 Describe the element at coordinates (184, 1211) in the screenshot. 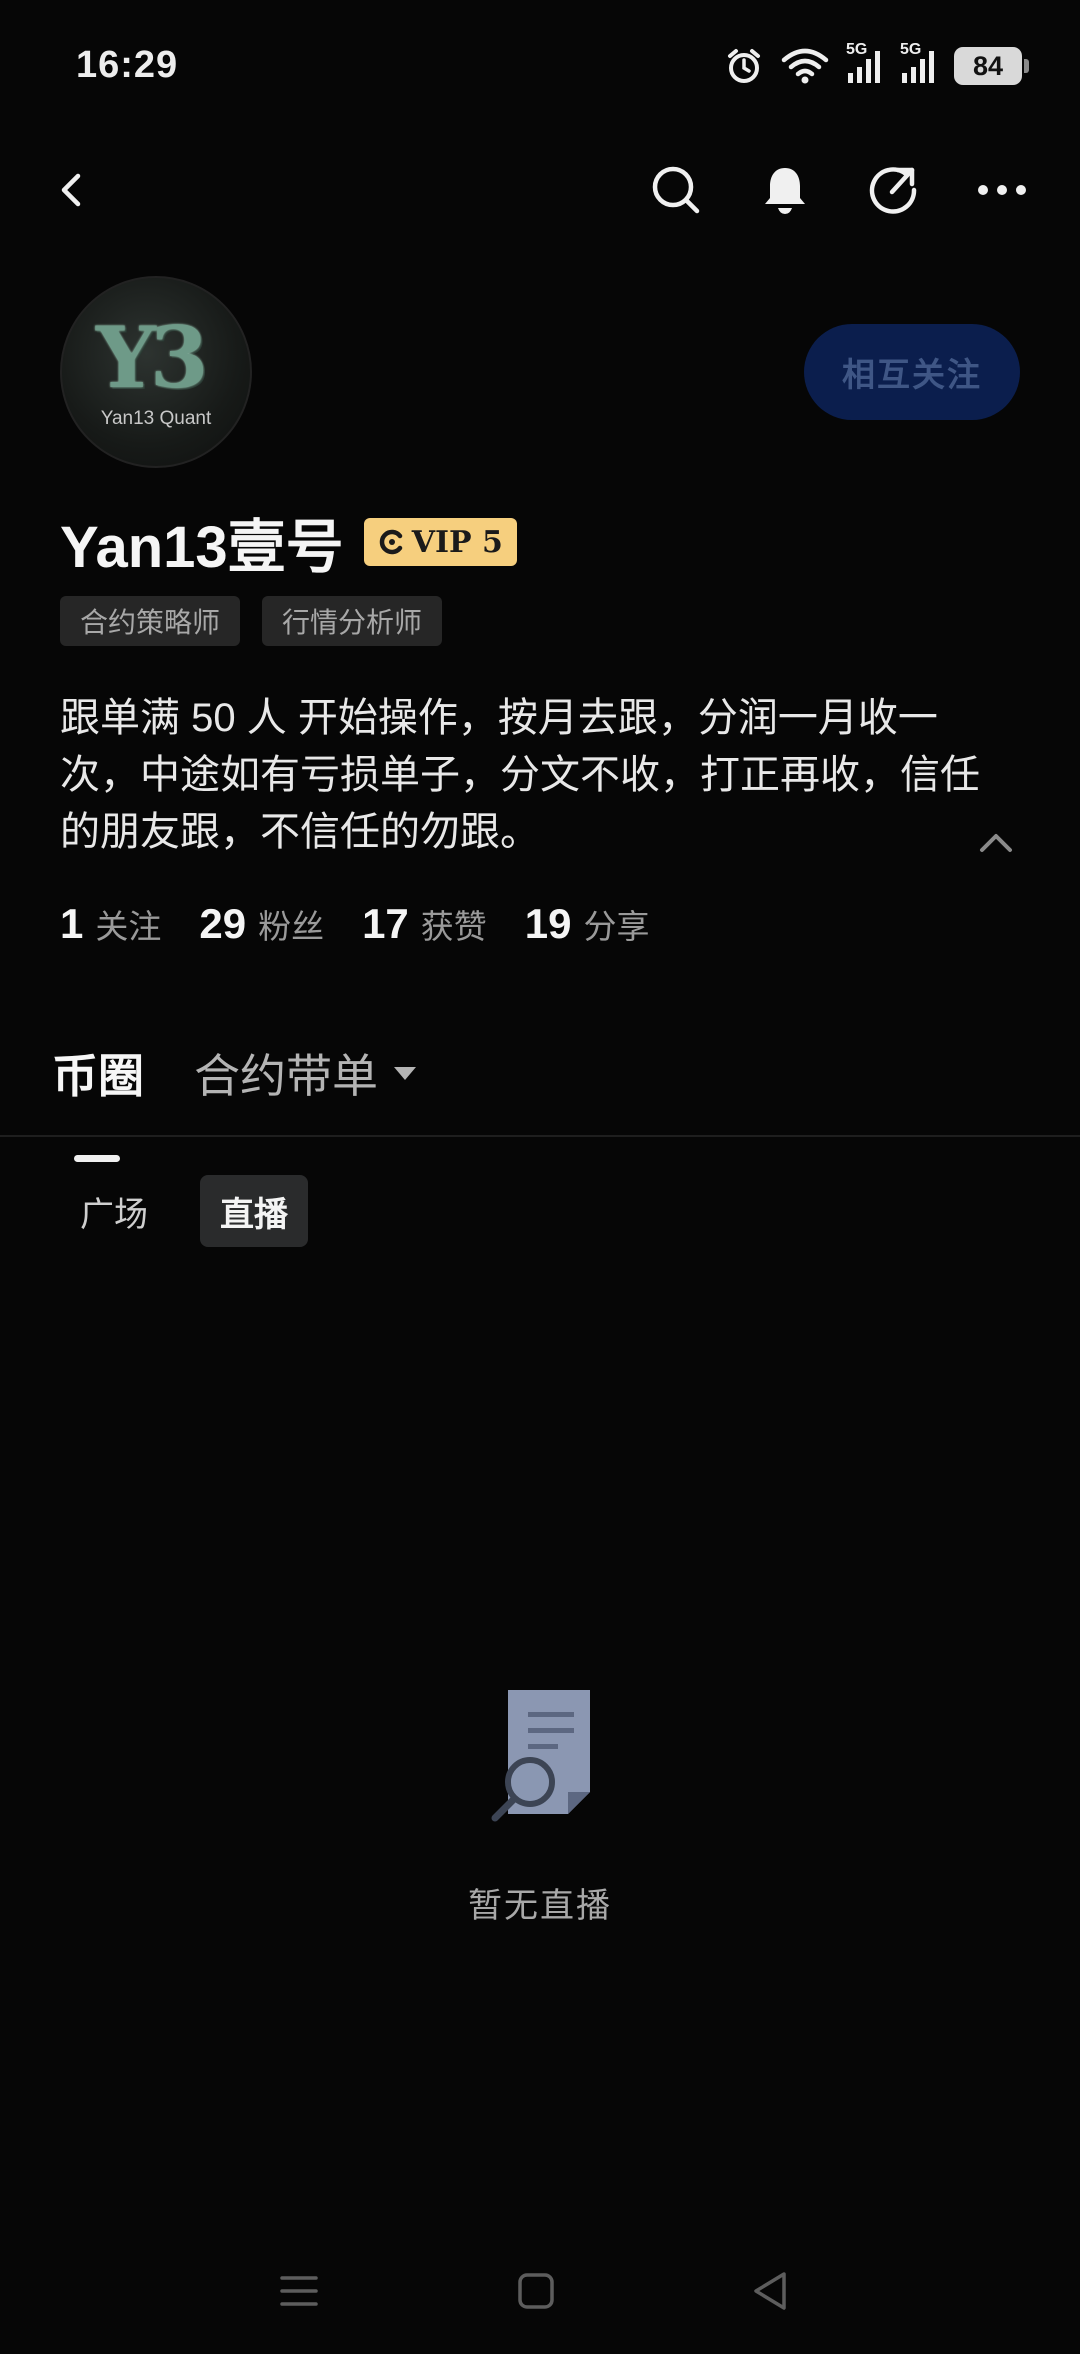

I see `sub-tabs: 广场 直播` at that location.